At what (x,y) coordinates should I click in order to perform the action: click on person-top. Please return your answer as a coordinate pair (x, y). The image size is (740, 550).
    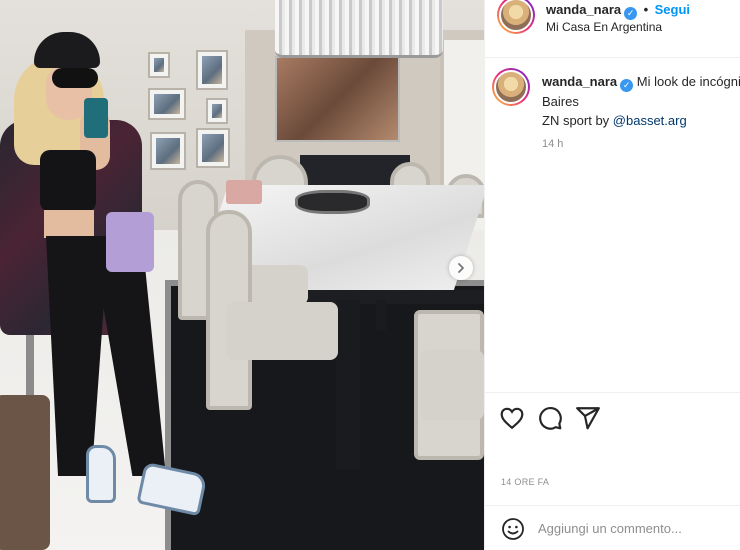
    Looking at the image, I should click on (68, 181).